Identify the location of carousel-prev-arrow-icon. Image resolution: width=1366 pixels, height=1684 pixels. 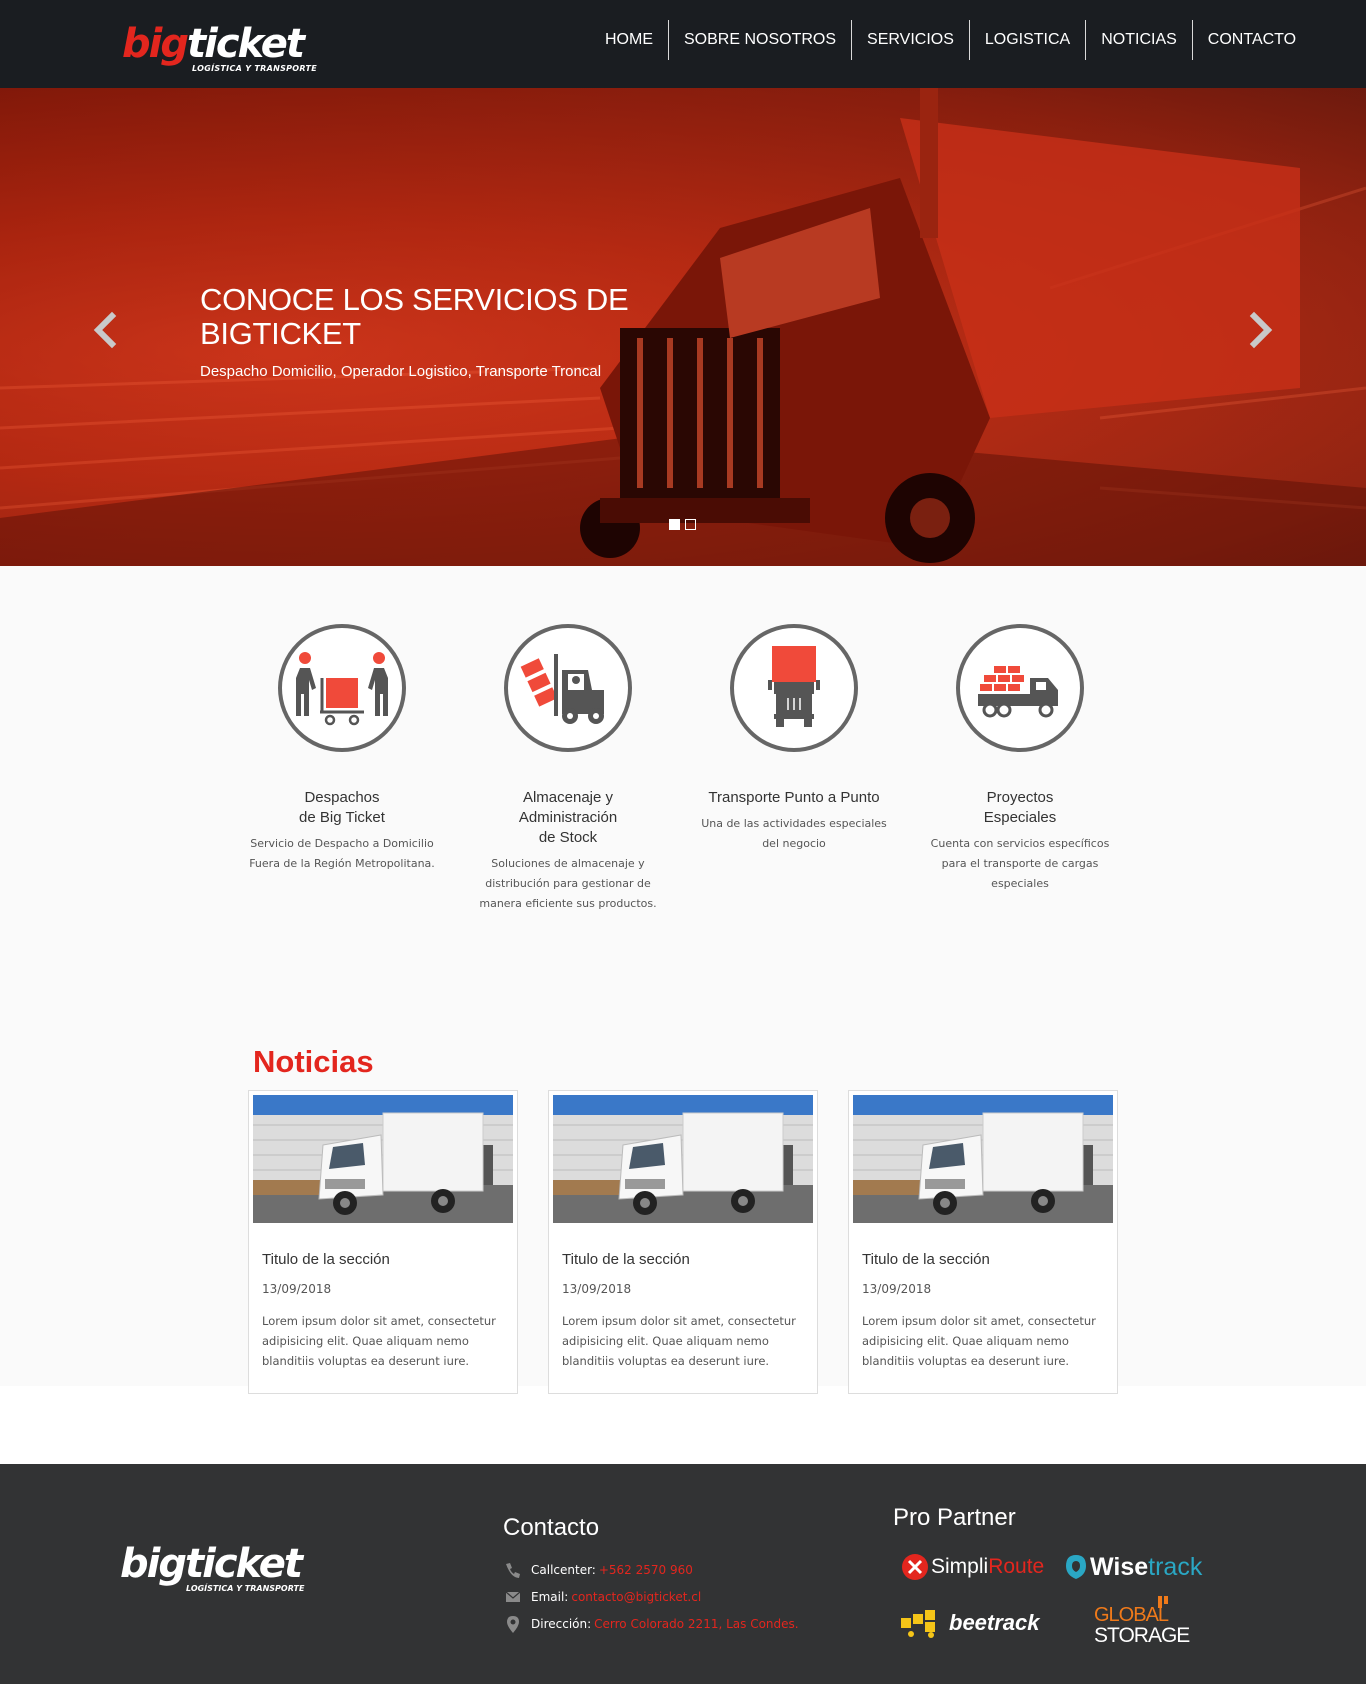
(105, 330).